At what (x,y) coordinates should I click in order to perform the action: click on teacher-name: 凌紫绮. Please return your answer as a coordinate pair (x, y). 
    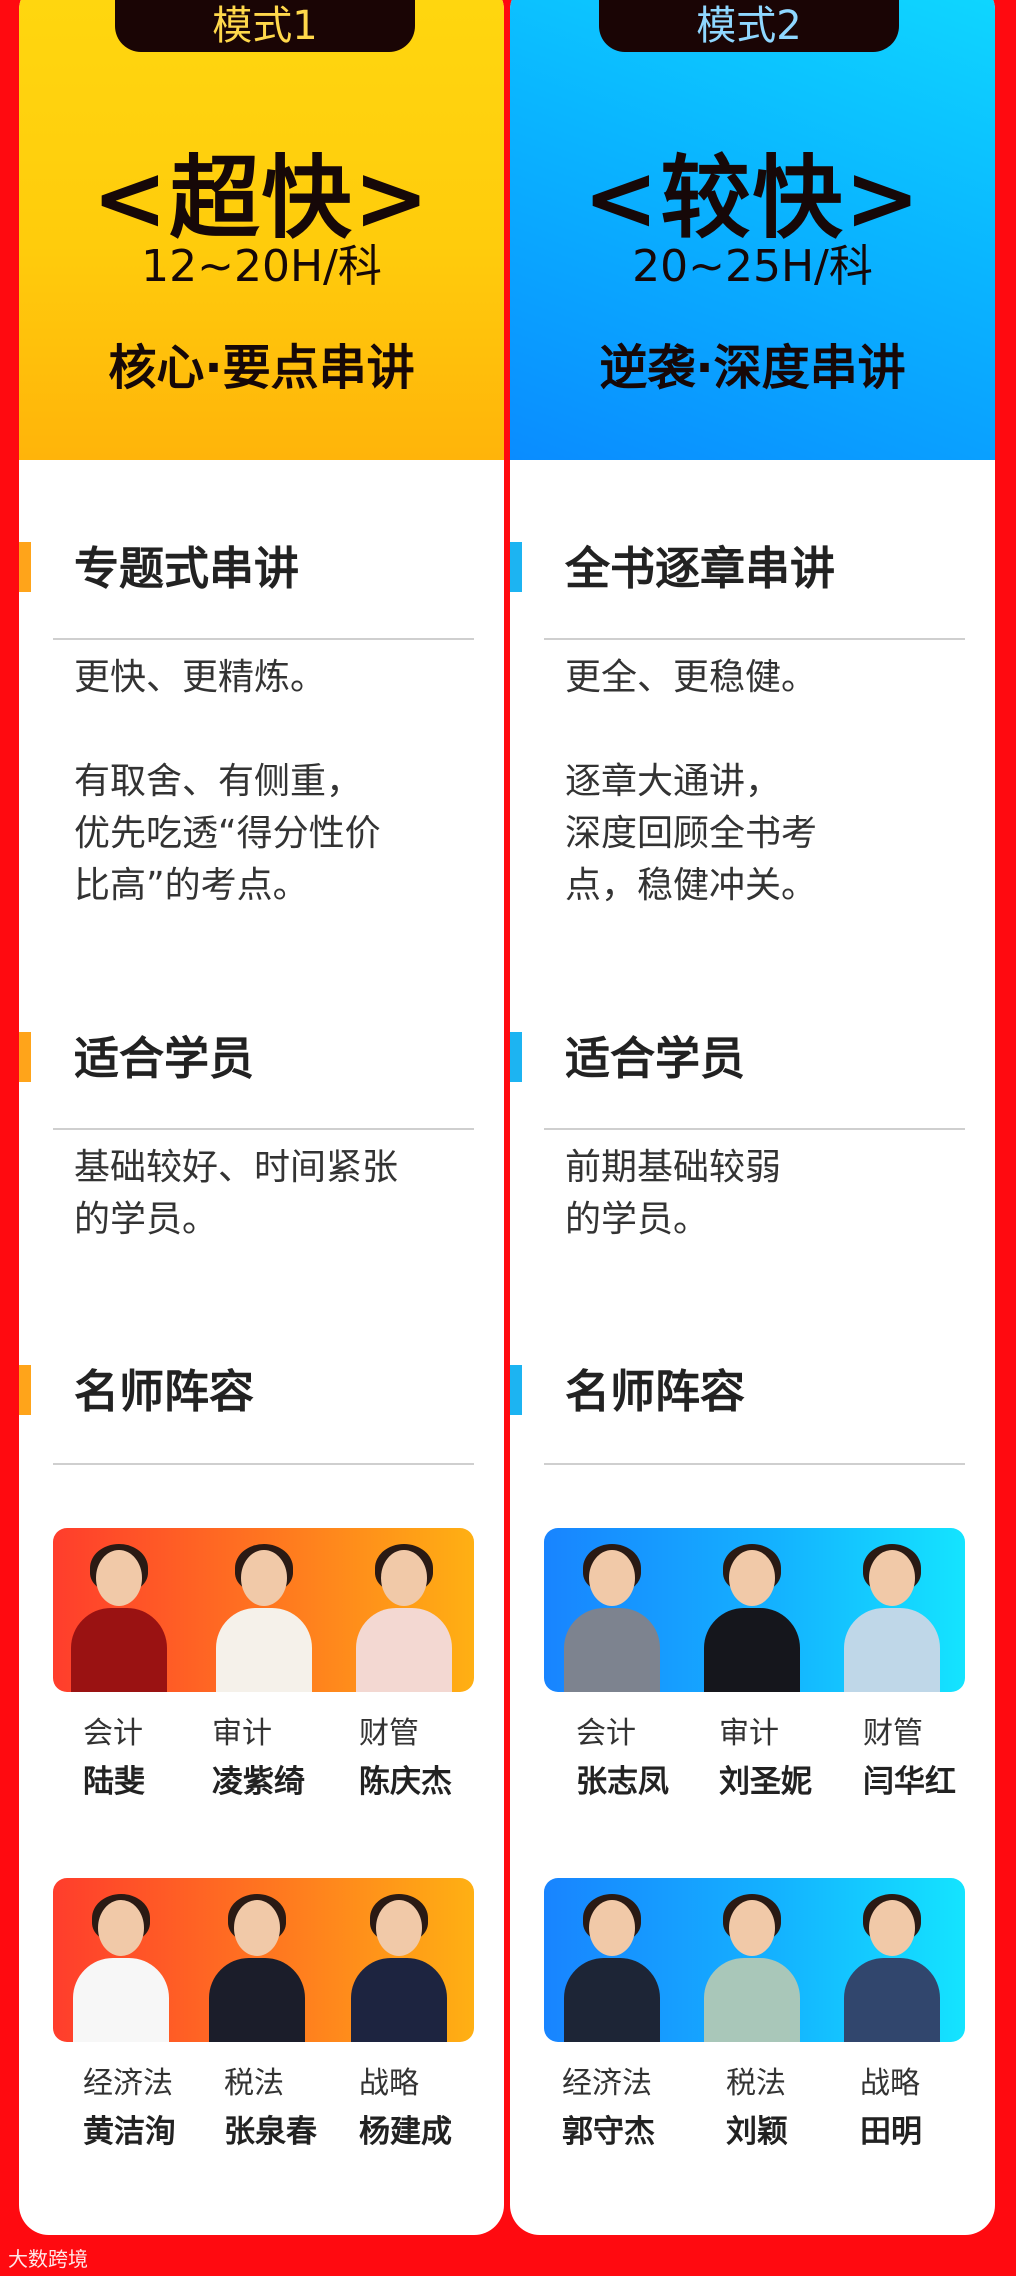
    Looking at the image, I should click on (258, 1782).